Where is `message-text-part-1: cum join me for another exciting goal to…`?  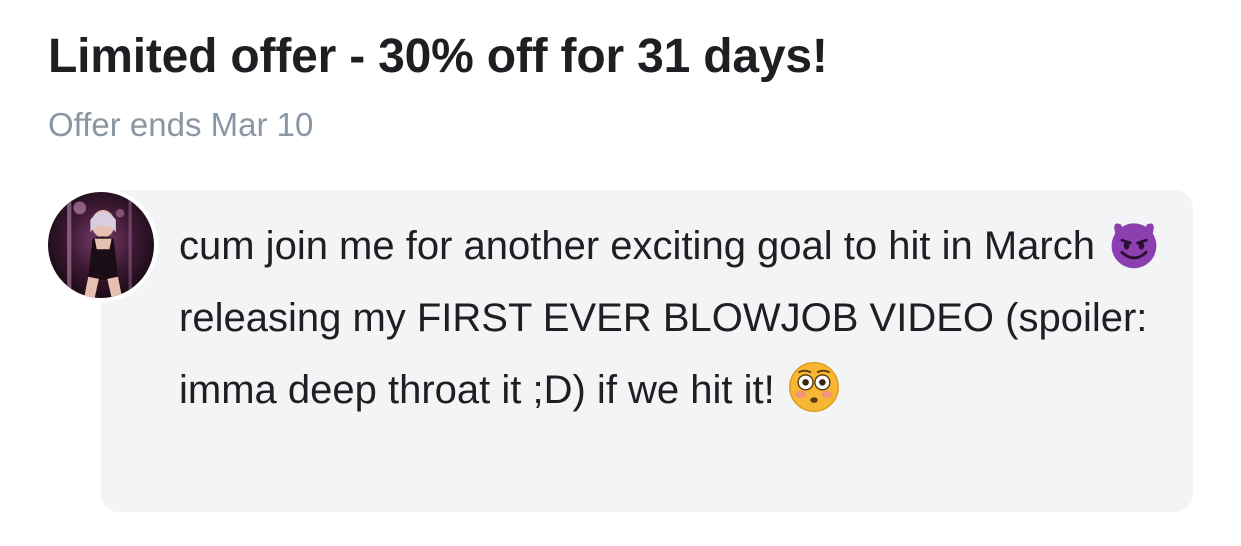
message-text-part-1: cum join me for another exciting goal to… is located at coordinates (637, 246).